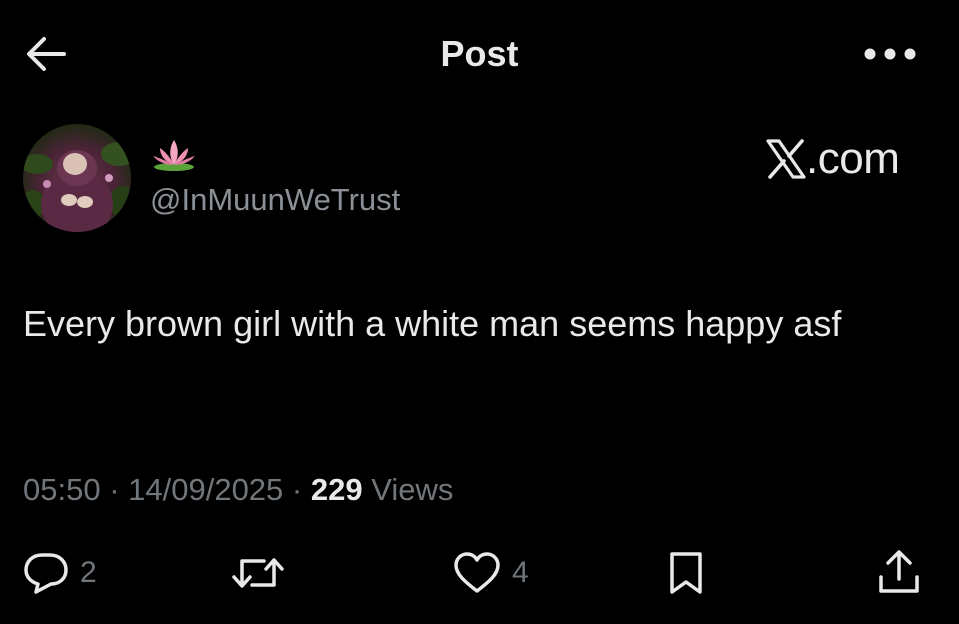  Describe the element at coordinates (412, 489) in the screenshot. I see `views-label: Views` at that location.